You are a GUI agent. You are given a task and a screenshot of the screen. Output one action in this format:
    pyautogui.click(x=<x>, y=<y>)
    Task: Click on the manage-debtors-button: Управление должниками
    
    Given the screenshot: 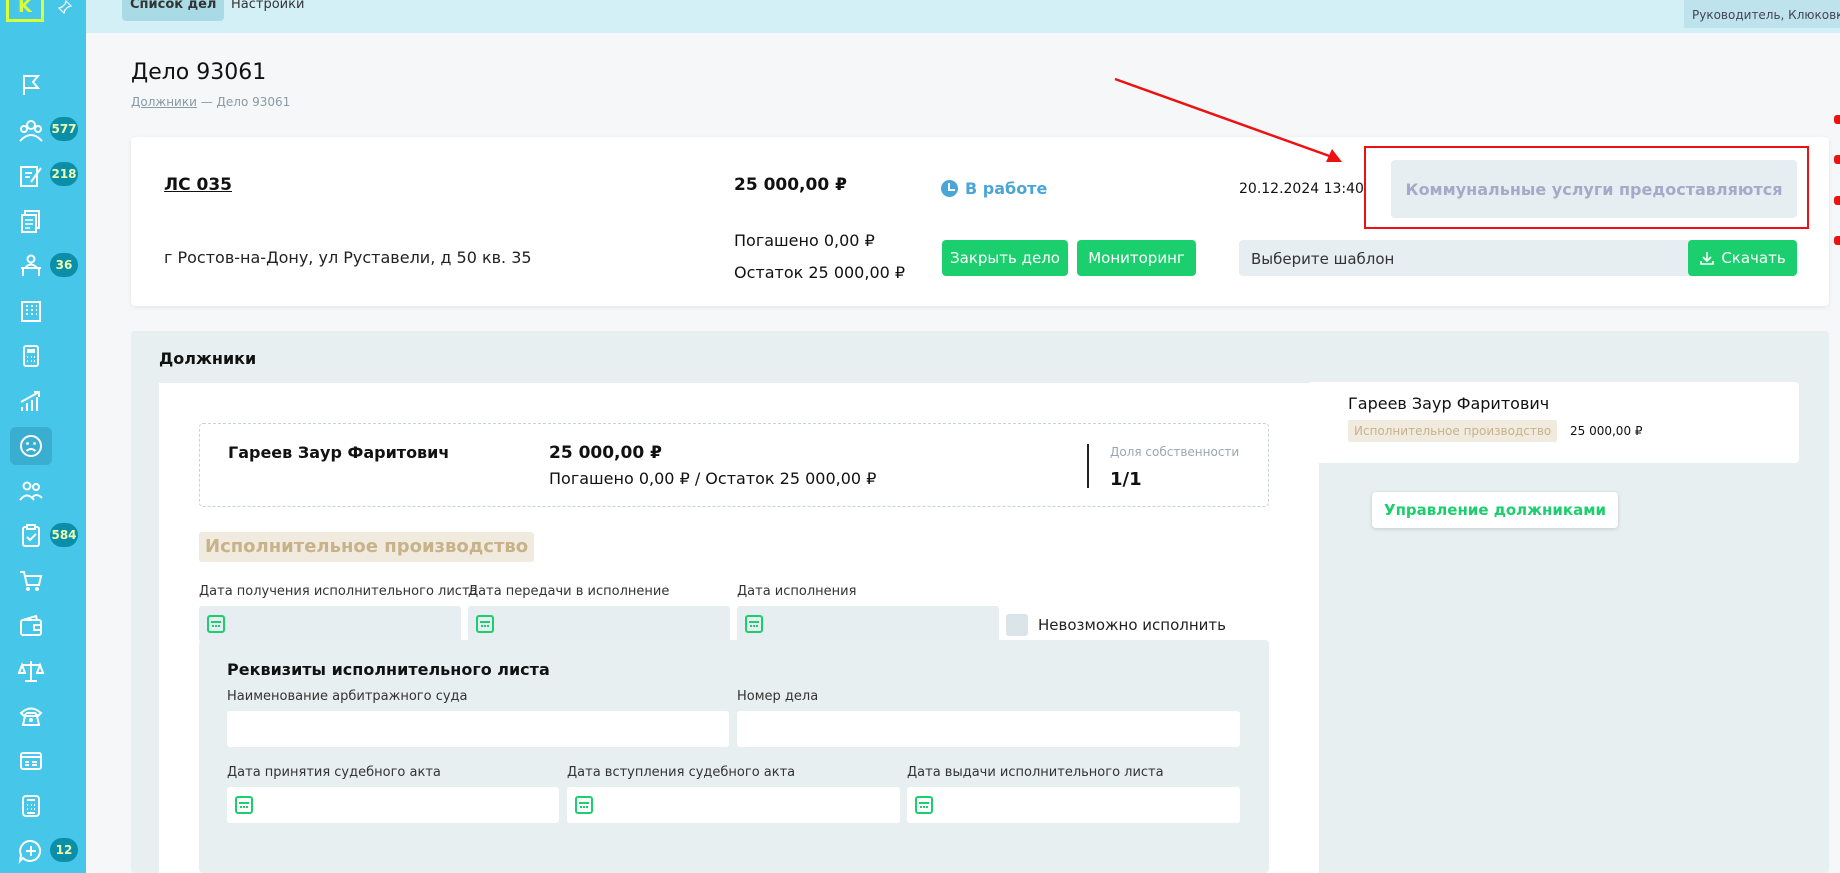 What is the action you would take?
    pyautogui.click(x=1495, y=510)
    